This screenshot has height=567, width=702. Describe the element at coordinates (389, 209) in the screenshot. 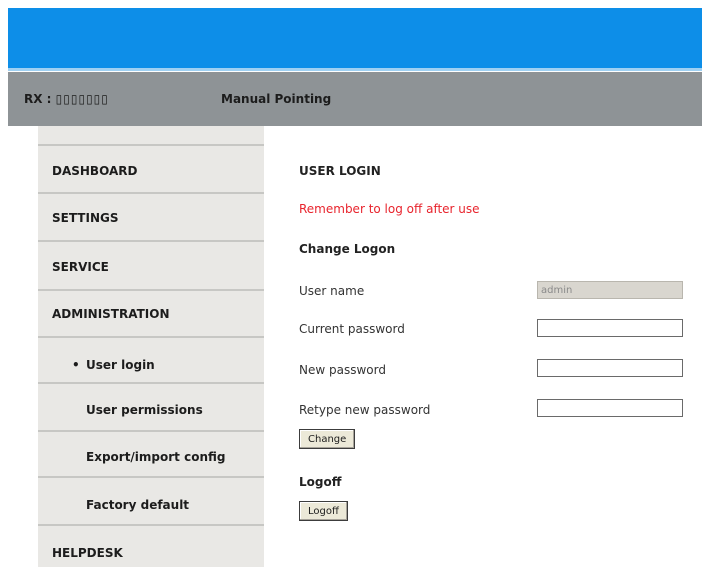

I see `logoff-reminder: Remember to log off after use` at that location.